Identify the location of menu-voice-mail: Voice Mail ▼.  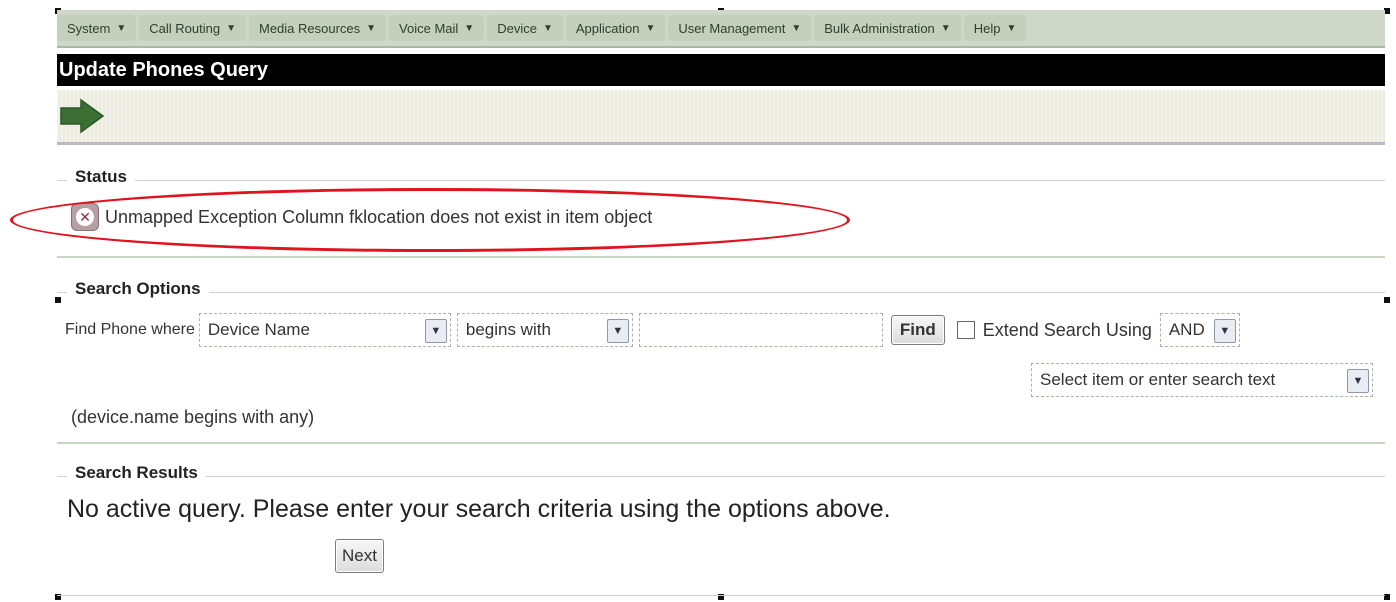
(437, 28).